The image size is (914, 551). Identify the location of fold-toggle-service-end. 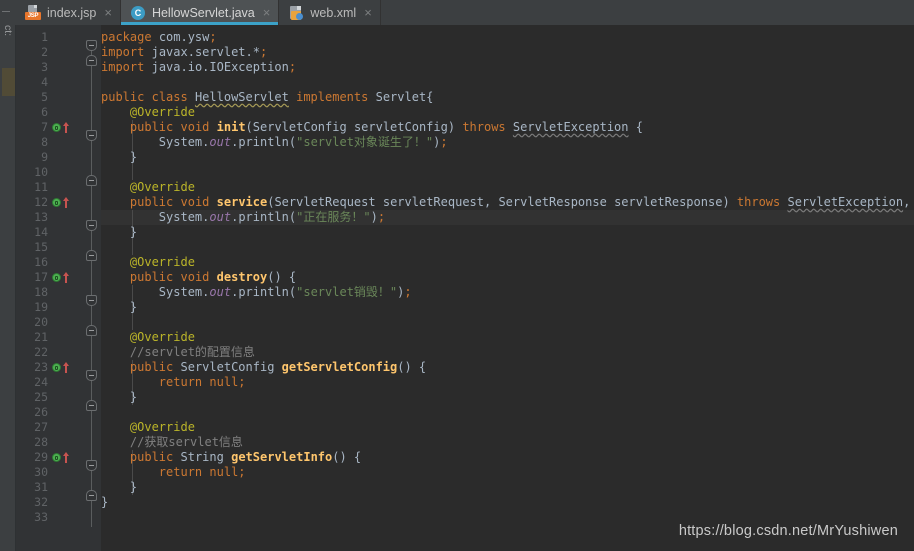
(91, 255).